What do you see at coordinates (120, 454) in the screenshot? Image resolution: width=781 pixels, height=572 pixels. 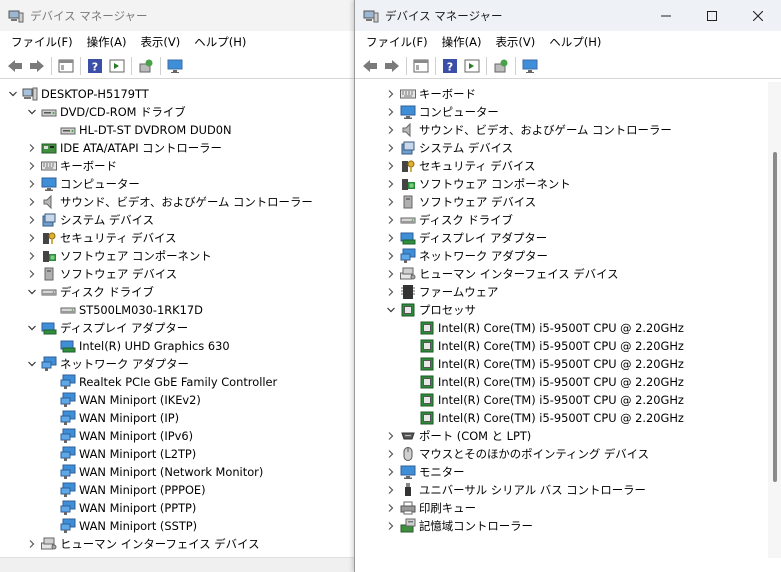 I see `device-item: WAN Miniport (L2TP)` at bounding box center [120, 454].